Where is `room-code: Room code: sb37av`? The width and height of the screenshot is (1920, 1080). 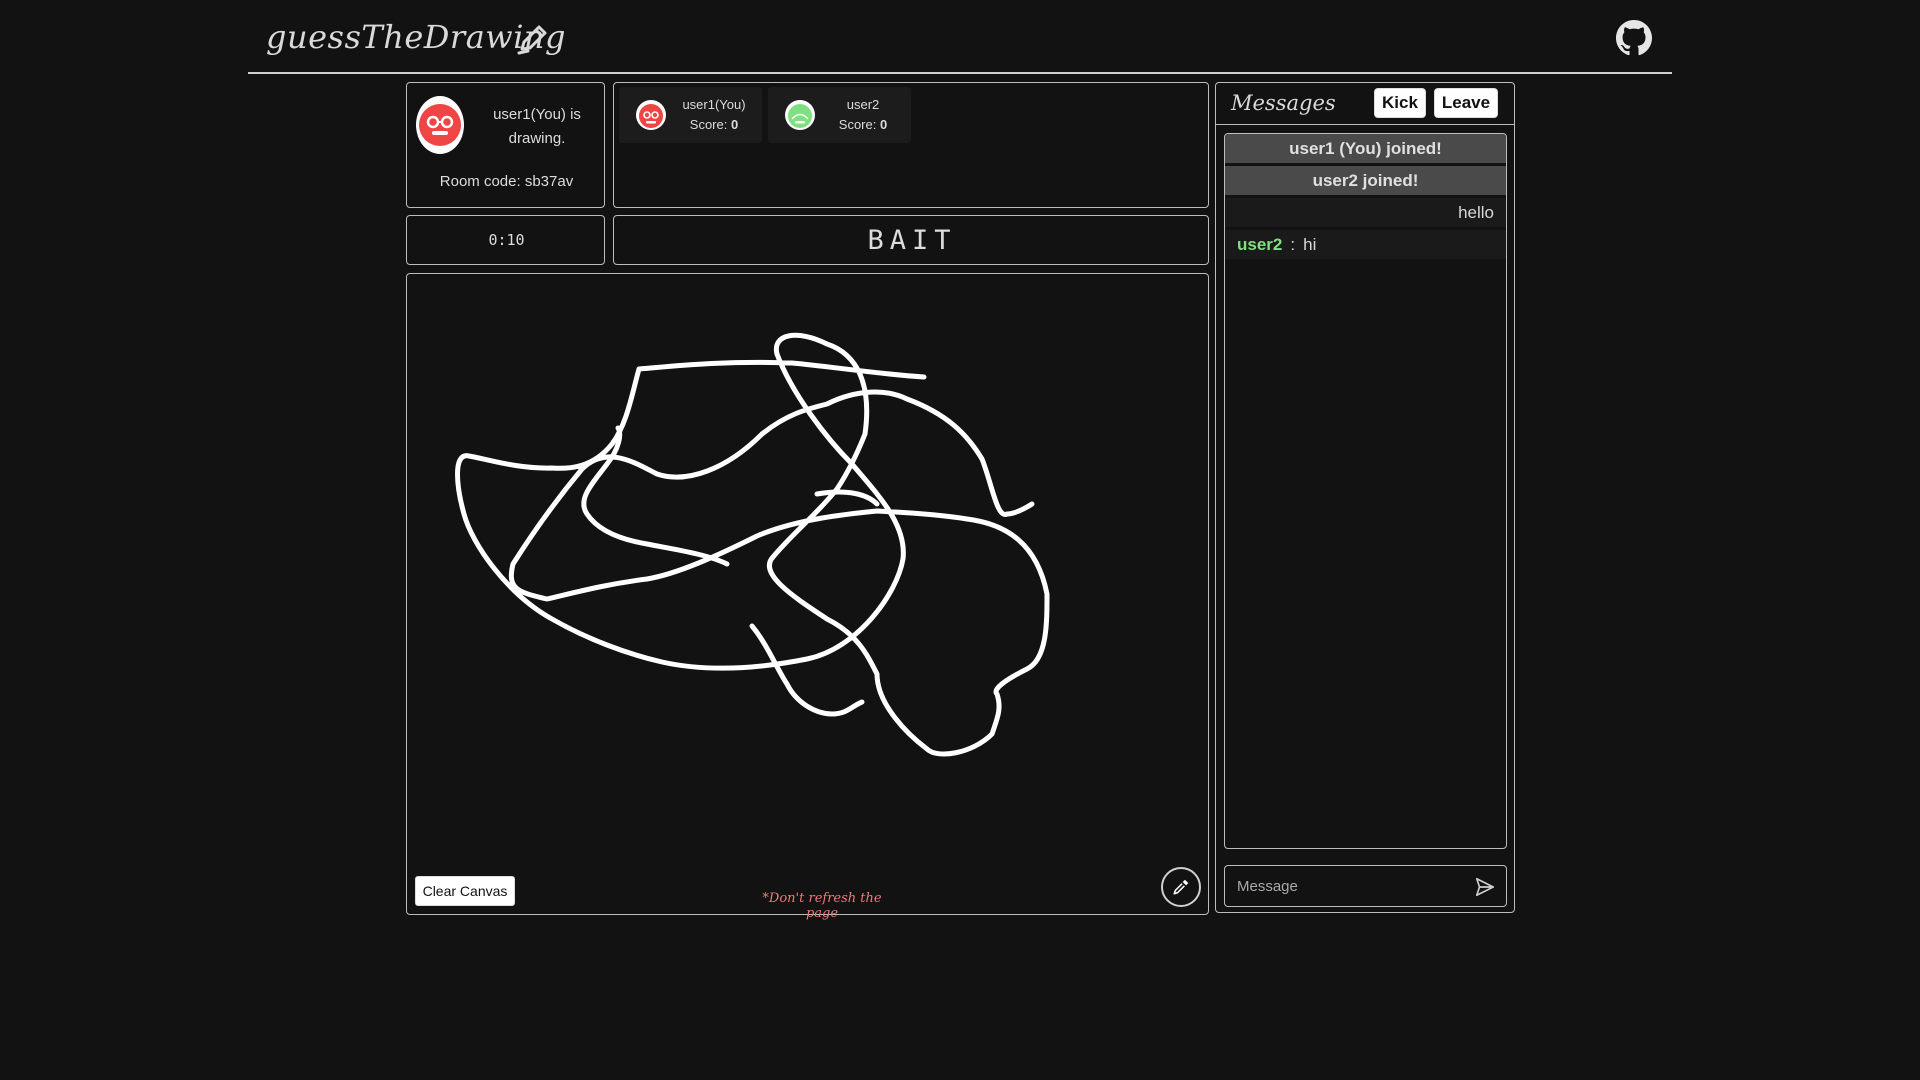
room-code: Room code: sb37av is located at coordinates (506, 181).